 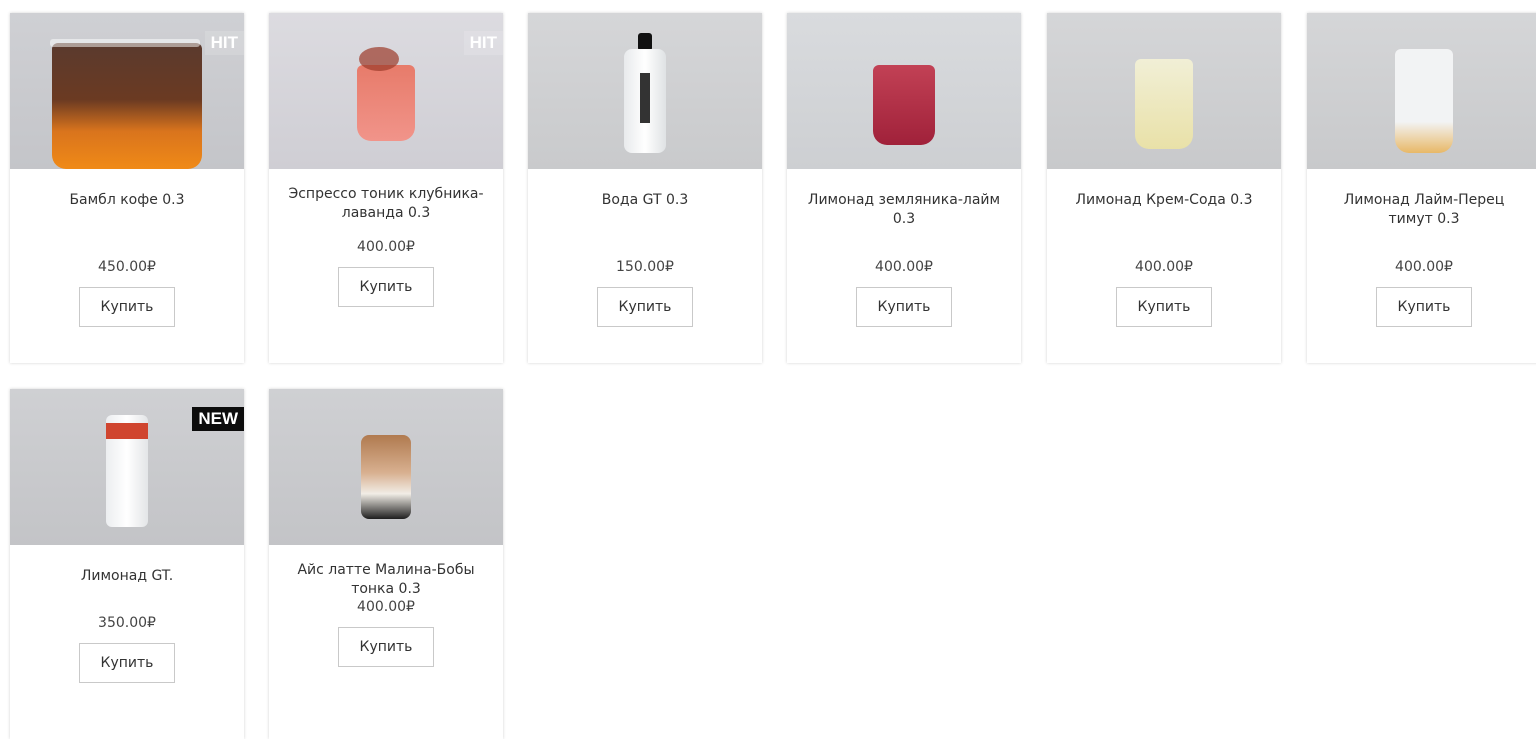 I want to click on product-card: HIT Бамбл кофе 0.3 450.00₽ Купить, so click(x=127, y=188).